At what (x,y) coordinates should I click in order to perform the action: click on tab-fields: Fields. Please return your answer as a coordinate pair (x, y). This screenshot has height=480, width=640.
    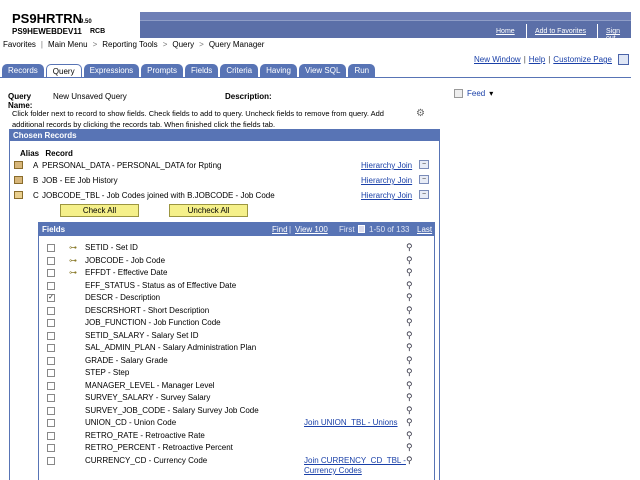
    Looking at the image, I should click on (201, 70).